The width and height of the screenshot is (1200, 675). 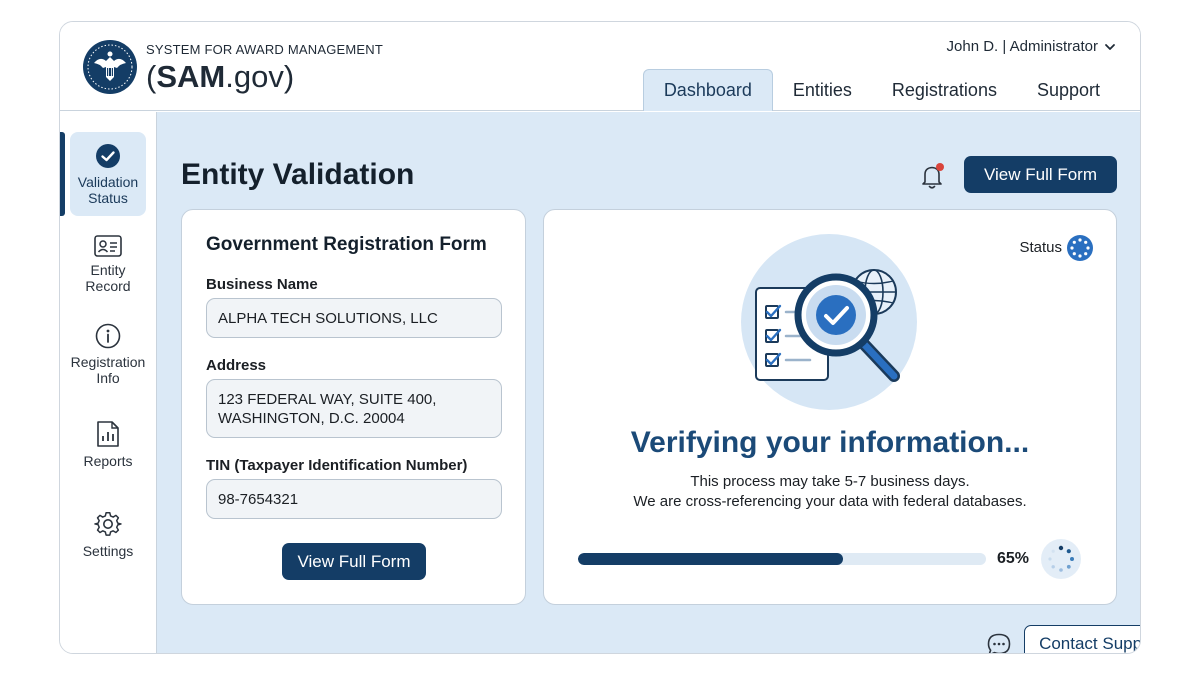 What do you see at coordinates (354, 561) in the screenshot?
I see `view-full-form-button: View Full Form` at bounding box center [354, 561].